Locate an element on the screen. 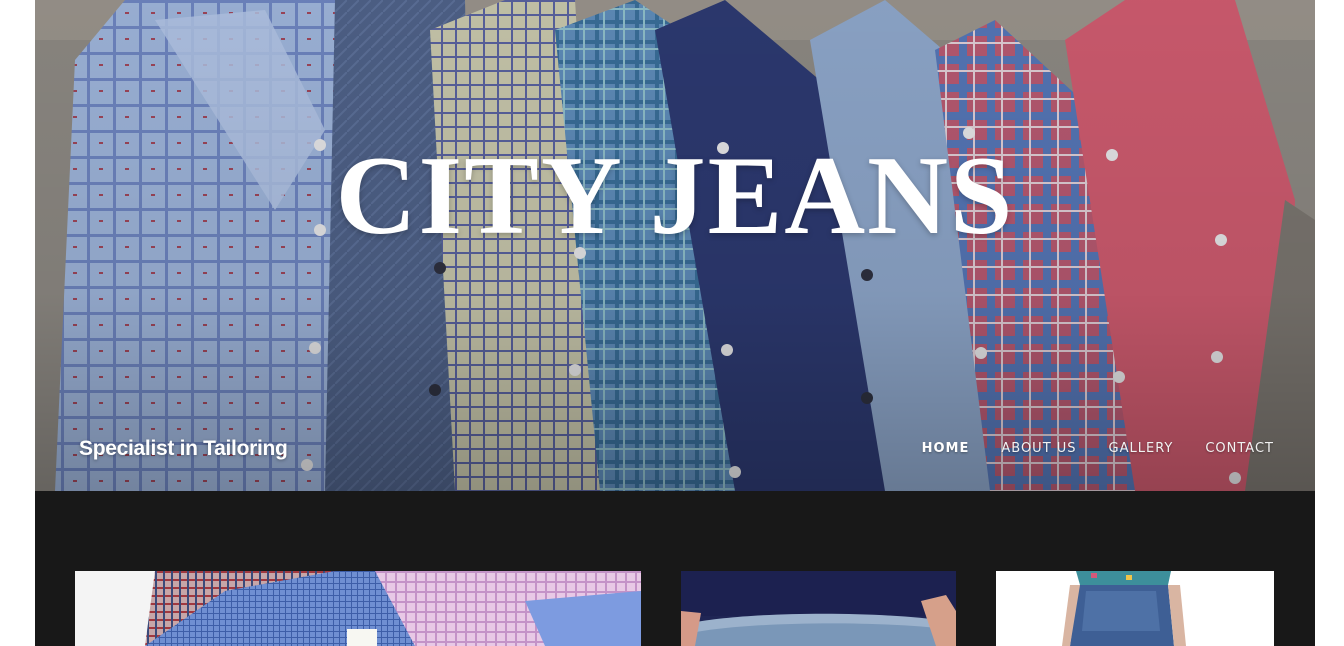  denim-jeans-image is located at coordinates (818, 608).